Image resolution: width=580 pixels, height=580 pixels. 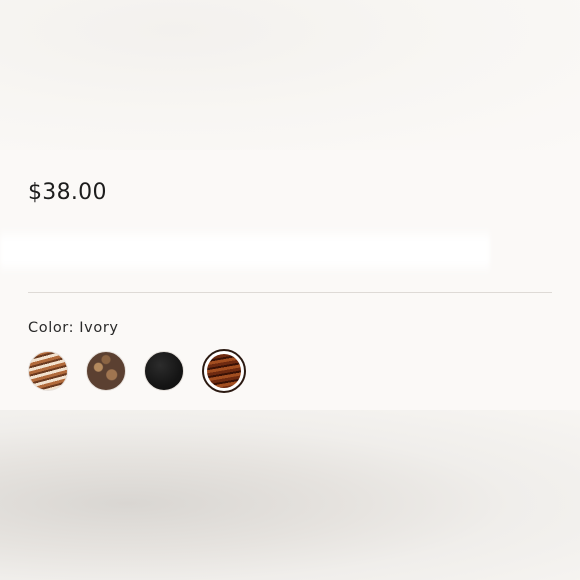 What do you see at coordinates (67, 192) in the screenshot?
I see `product-price: $38.00` at bounding box center [67, 192].